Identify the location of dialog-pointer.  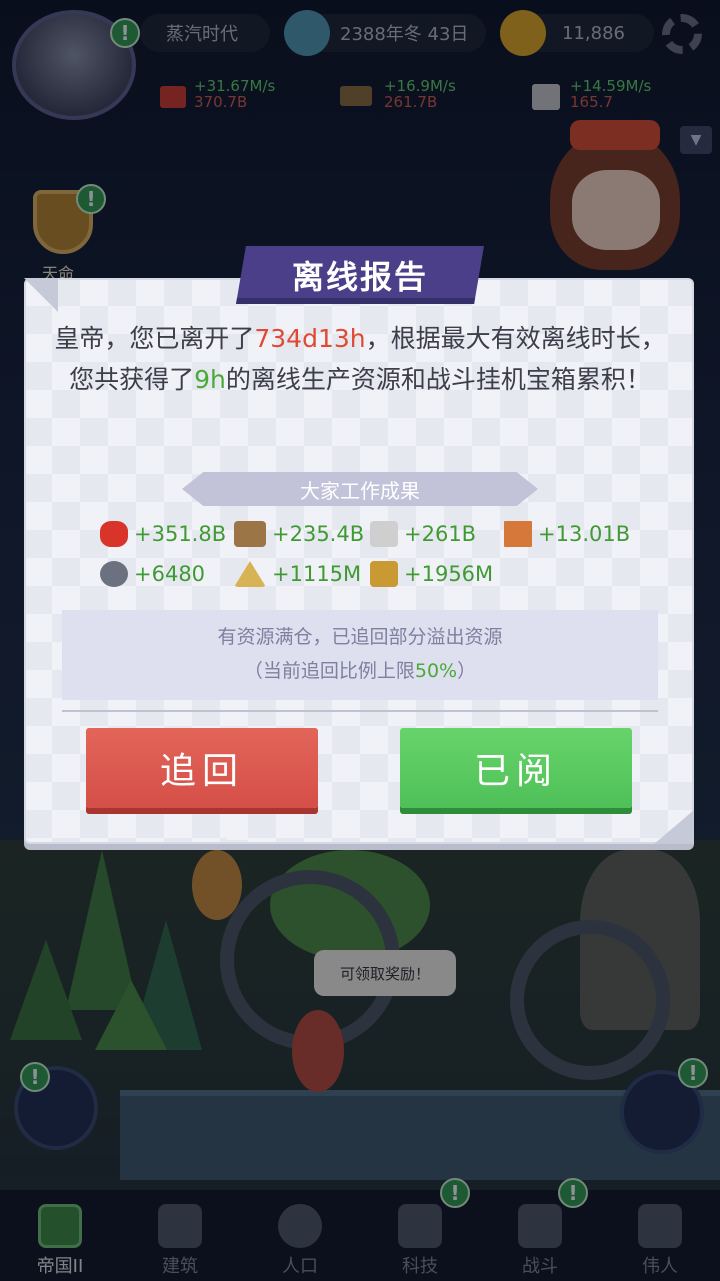
(238, 833).